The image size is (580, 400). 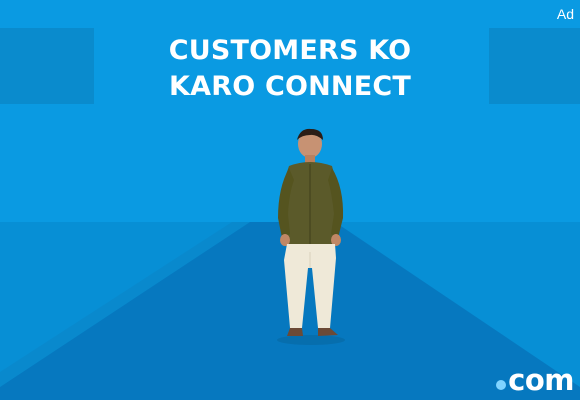 I want to click on ad-label: Ad, so click(x=565, y=14).